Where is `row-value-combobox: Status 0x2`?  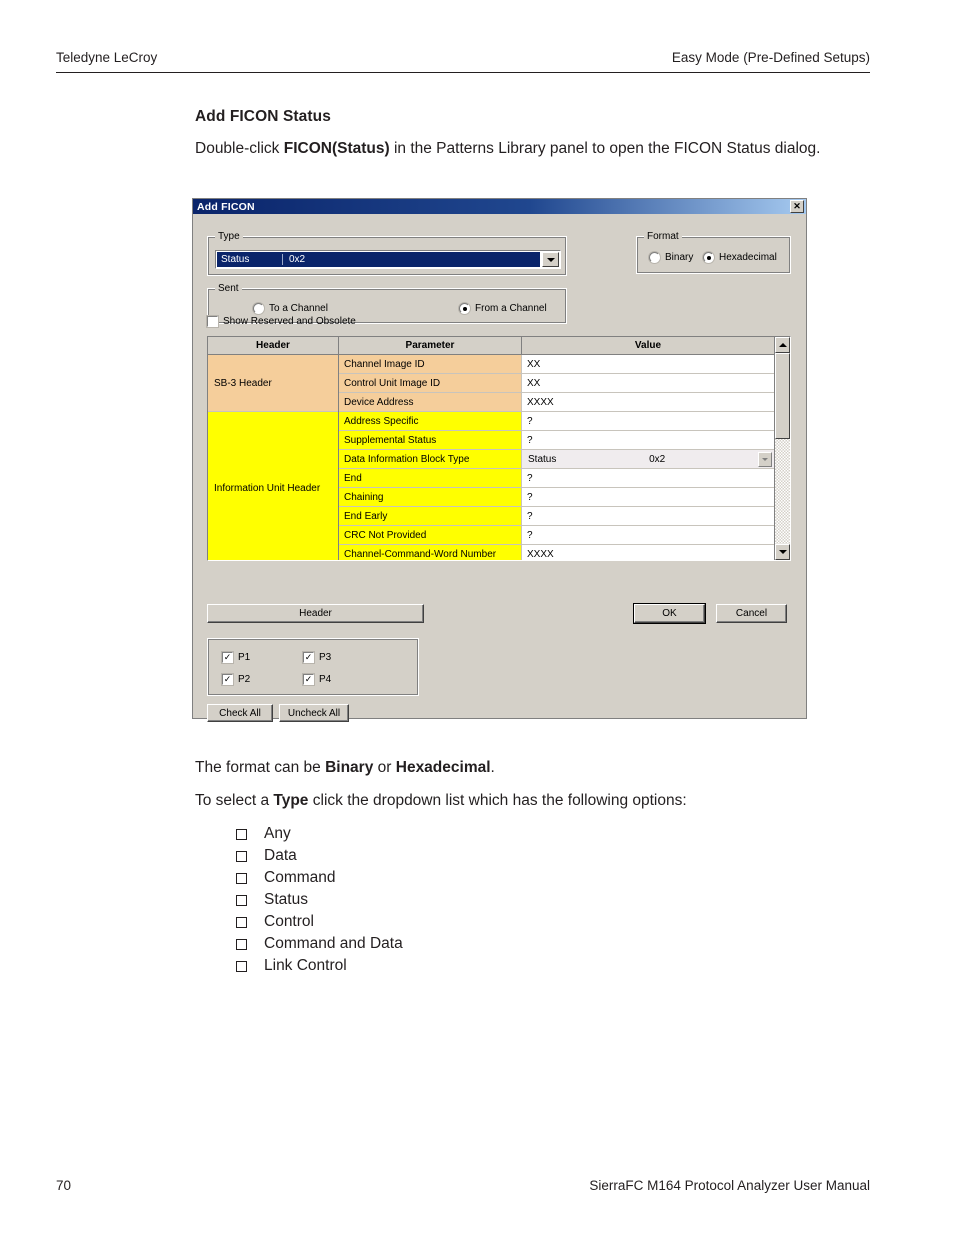 row-value-combobox: Status 0x2 is located at coordinates (648, 459).